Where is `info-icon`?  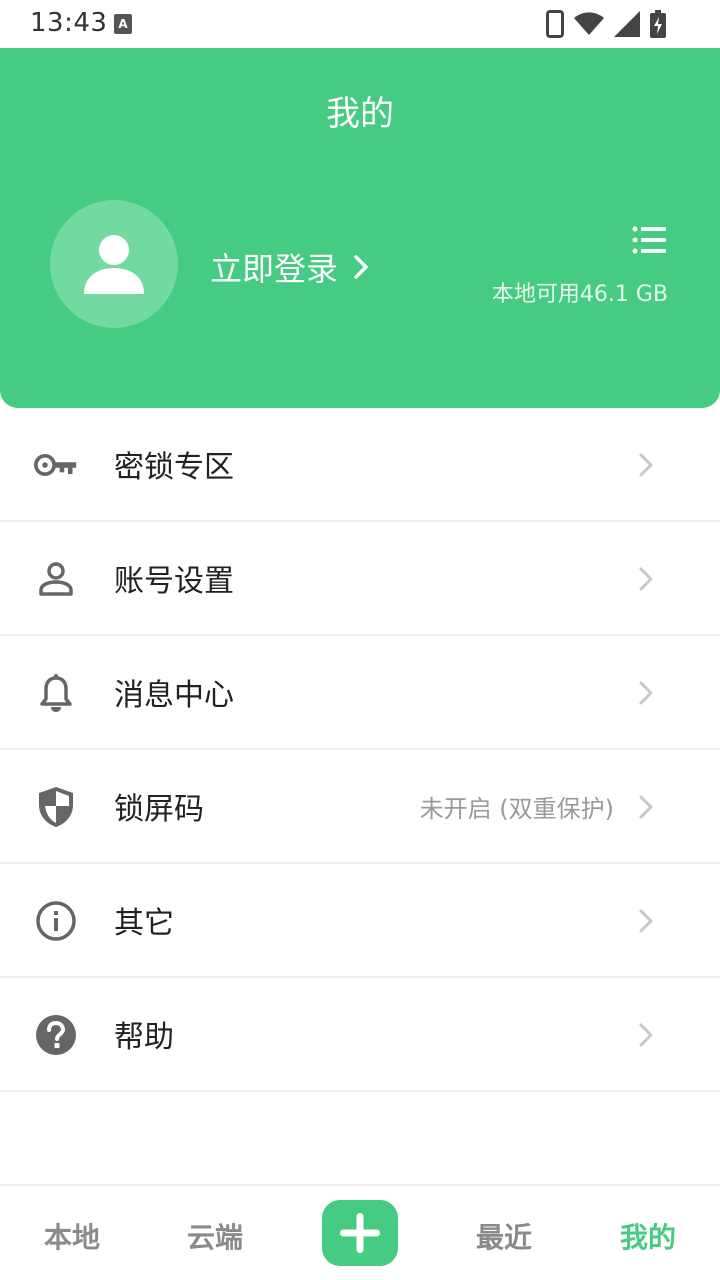 info-icon is located at coordinates (56, 921).